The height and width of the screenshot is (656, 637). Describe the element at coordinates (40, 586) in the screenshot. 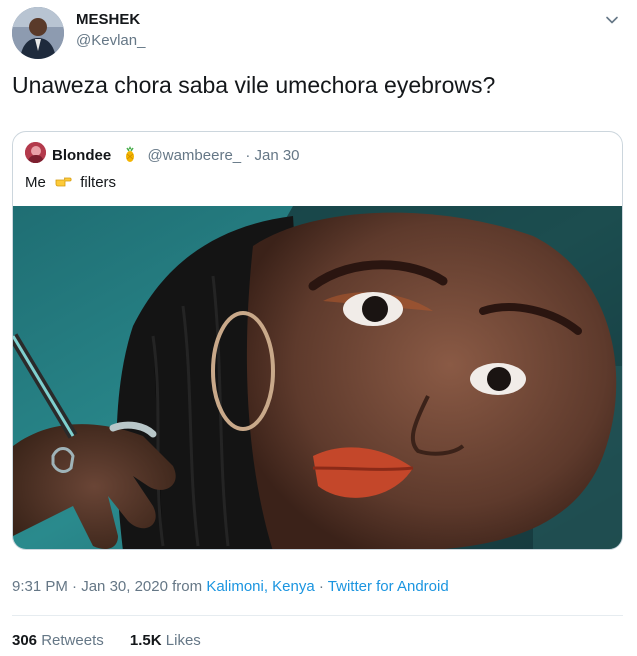

I see `tweet-time: 9:31 PM` at that location.